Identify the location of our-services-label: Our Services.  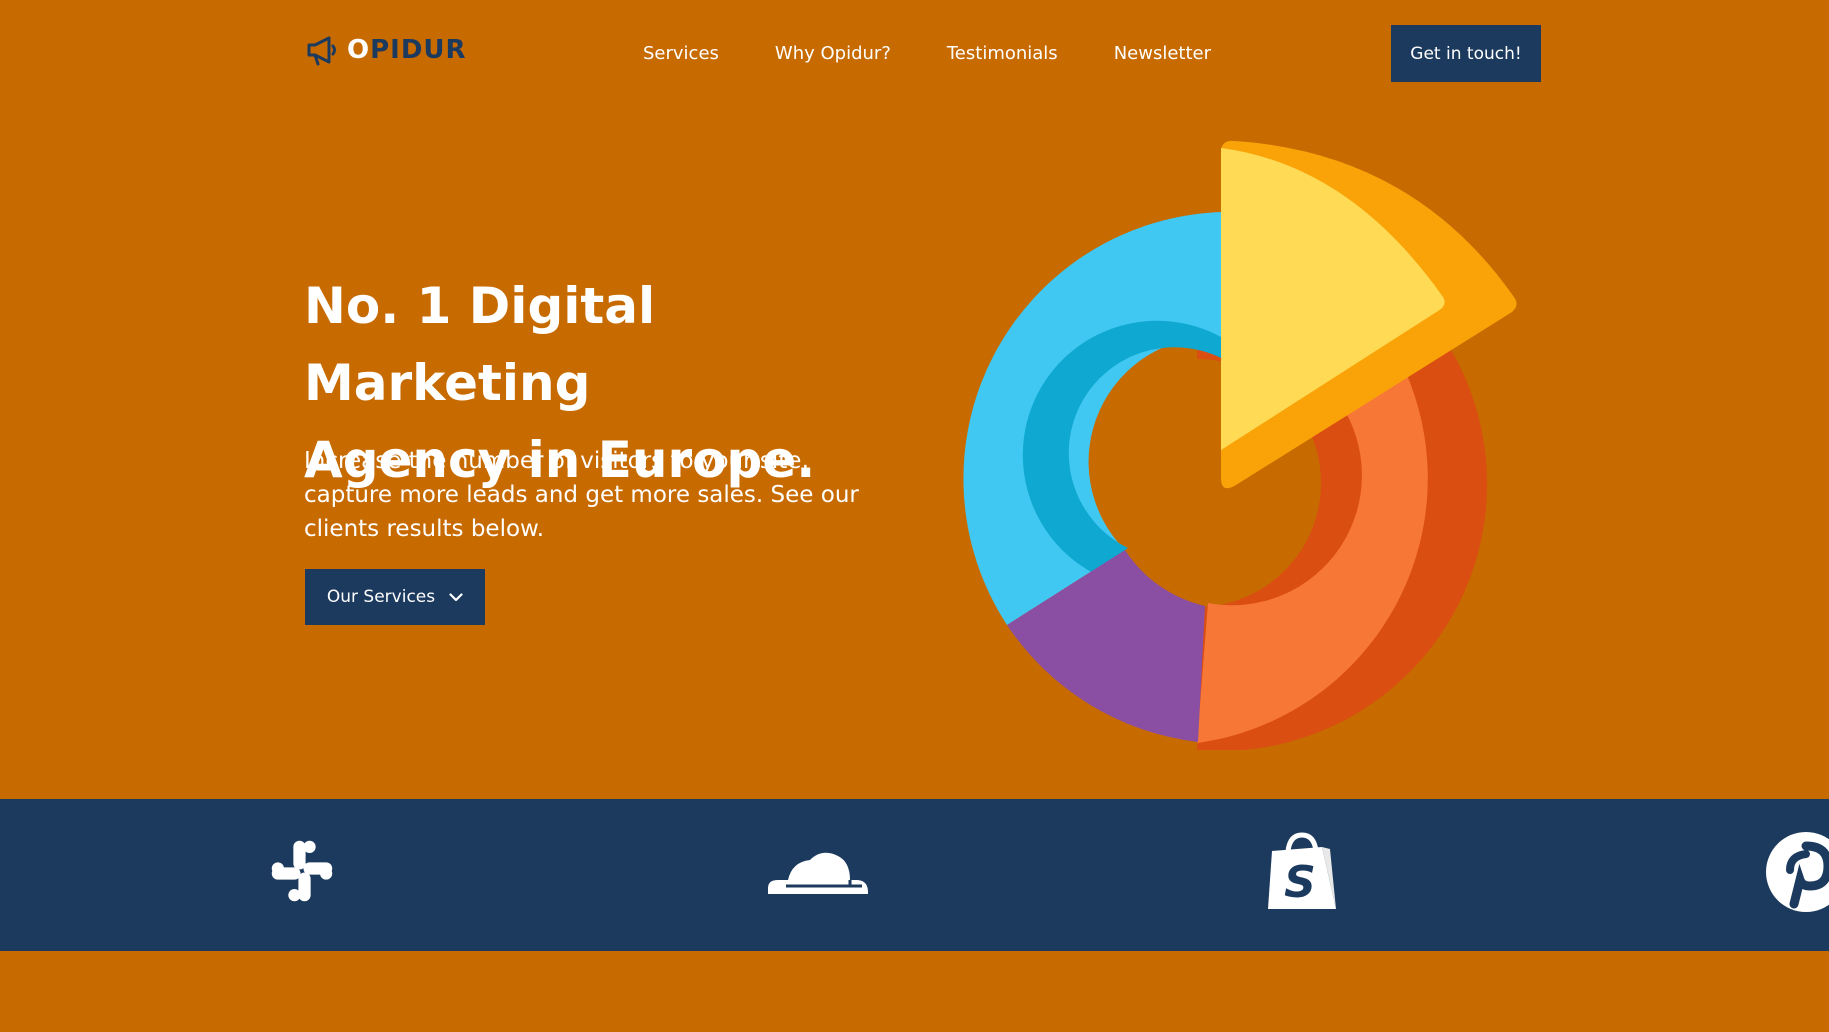
(381, 597).